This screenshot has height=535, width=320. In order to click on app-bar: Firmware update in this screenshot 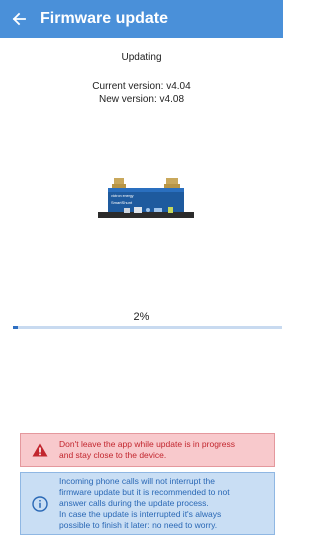, I will do `click(141, 19)`.